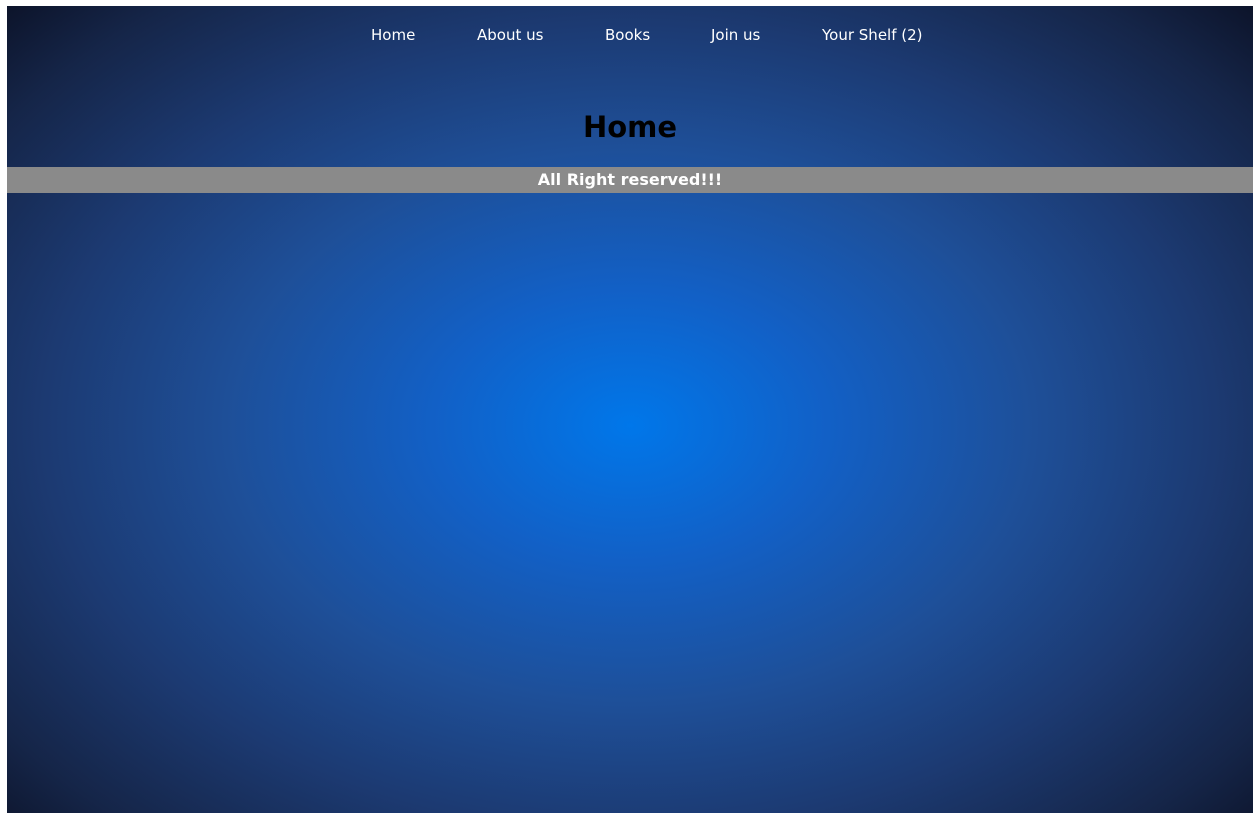 The image size is (1253, 813). I want to click on footer-copyright-text: All Right reserved!!!, so click(630, 179).